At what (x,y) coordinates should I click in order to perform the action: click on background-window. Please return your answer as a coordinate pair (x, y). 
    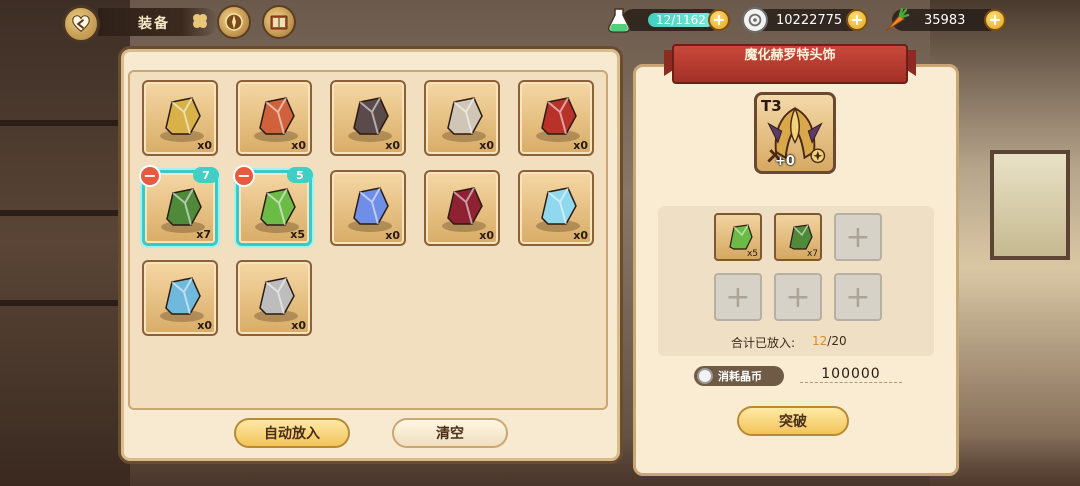
    Looking at the image, I should click on (1030, 205).